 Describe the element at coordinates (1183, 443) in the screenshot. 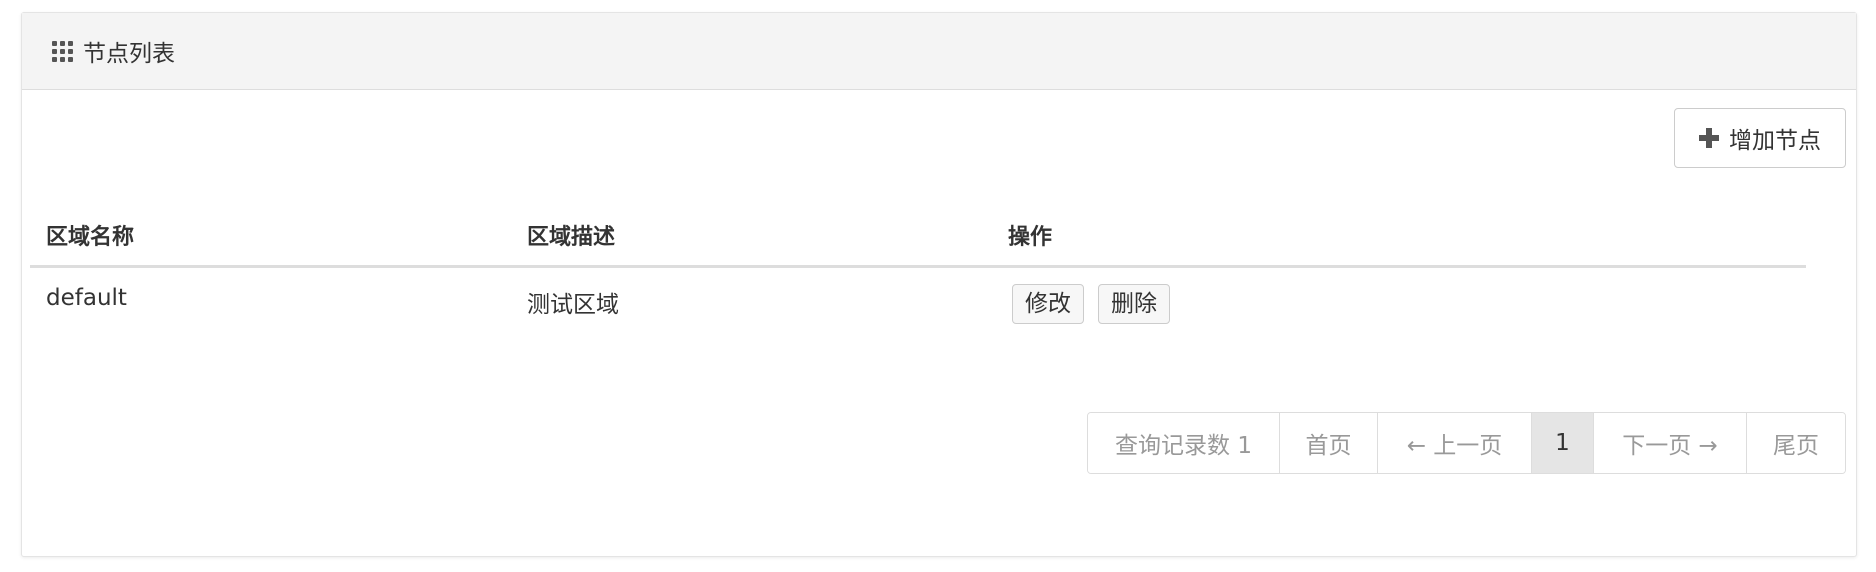

I see `record-count: 查询记录数 1` at that location.